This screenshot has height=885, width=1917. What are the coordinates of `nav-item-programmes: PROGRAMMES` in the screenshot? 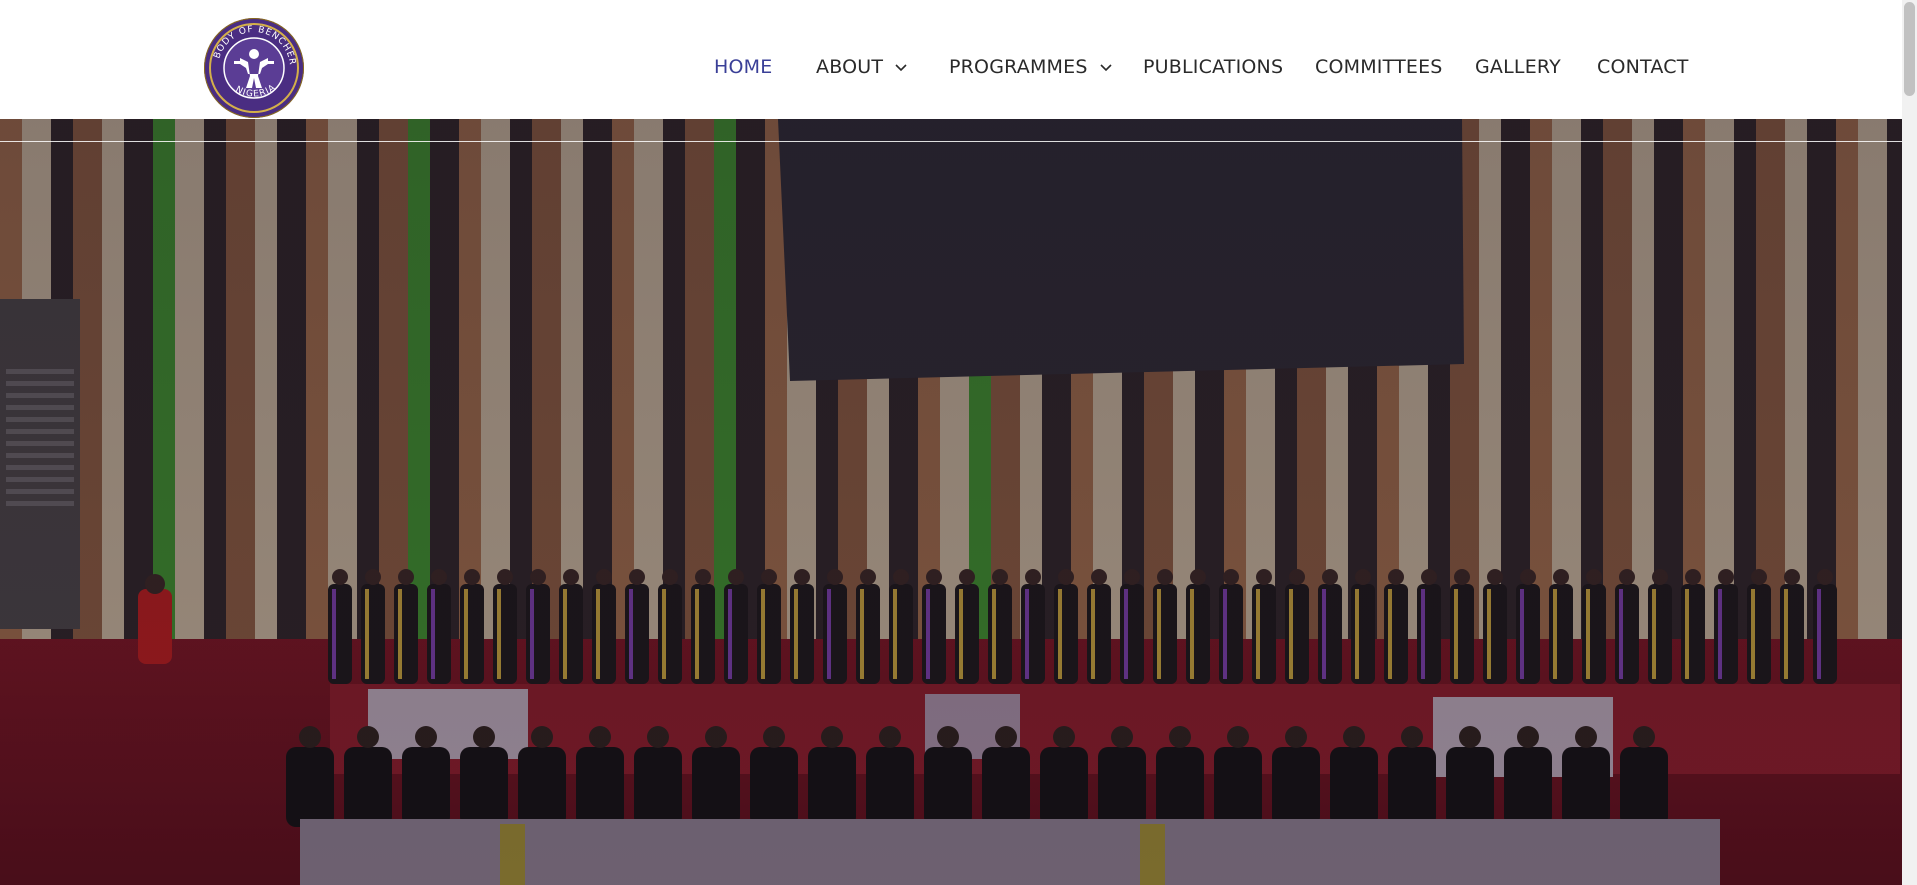 It's located at (1031, 67).